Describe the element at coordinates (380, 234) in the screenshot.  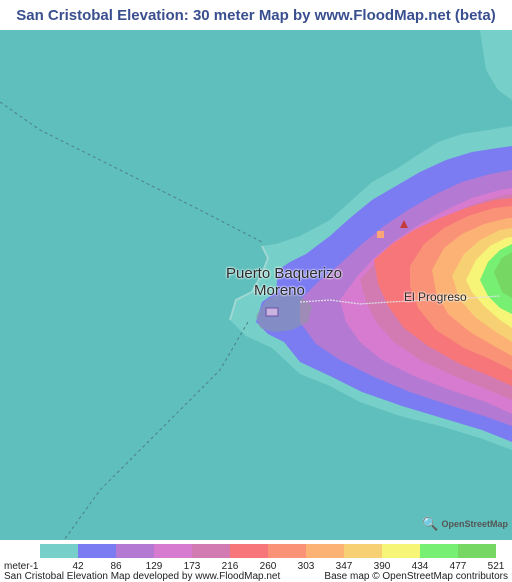
I see `highland-spot` at that location.